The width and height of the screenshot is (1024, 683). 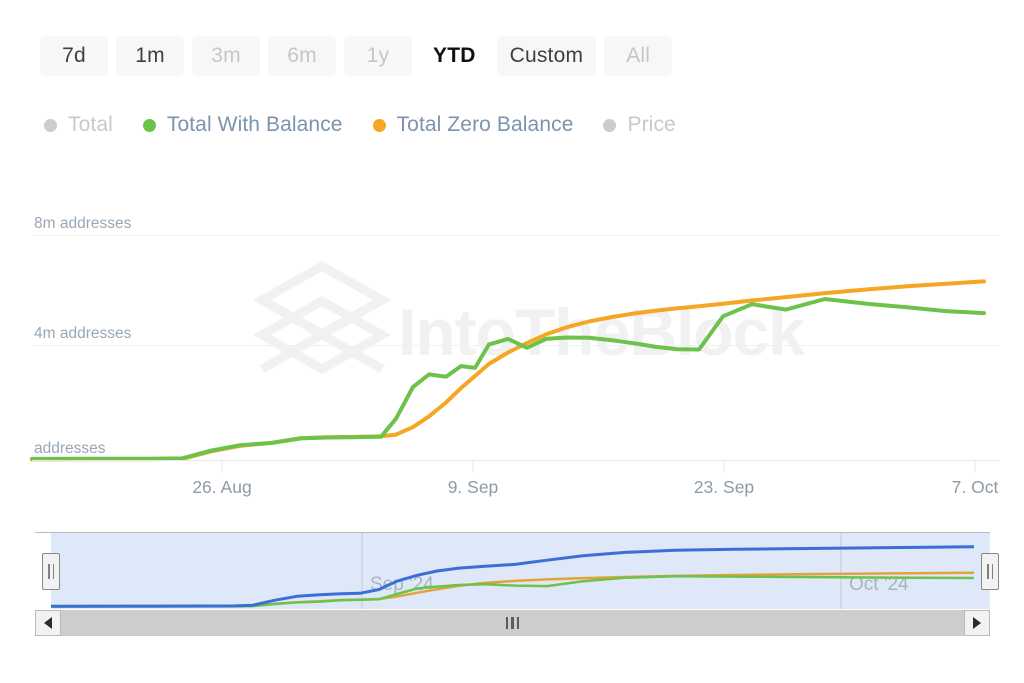 What do you see at coordinates (226, 56) in the screenshot?
I see `range-button-3m: 3m` at bounding box center [226, 56].